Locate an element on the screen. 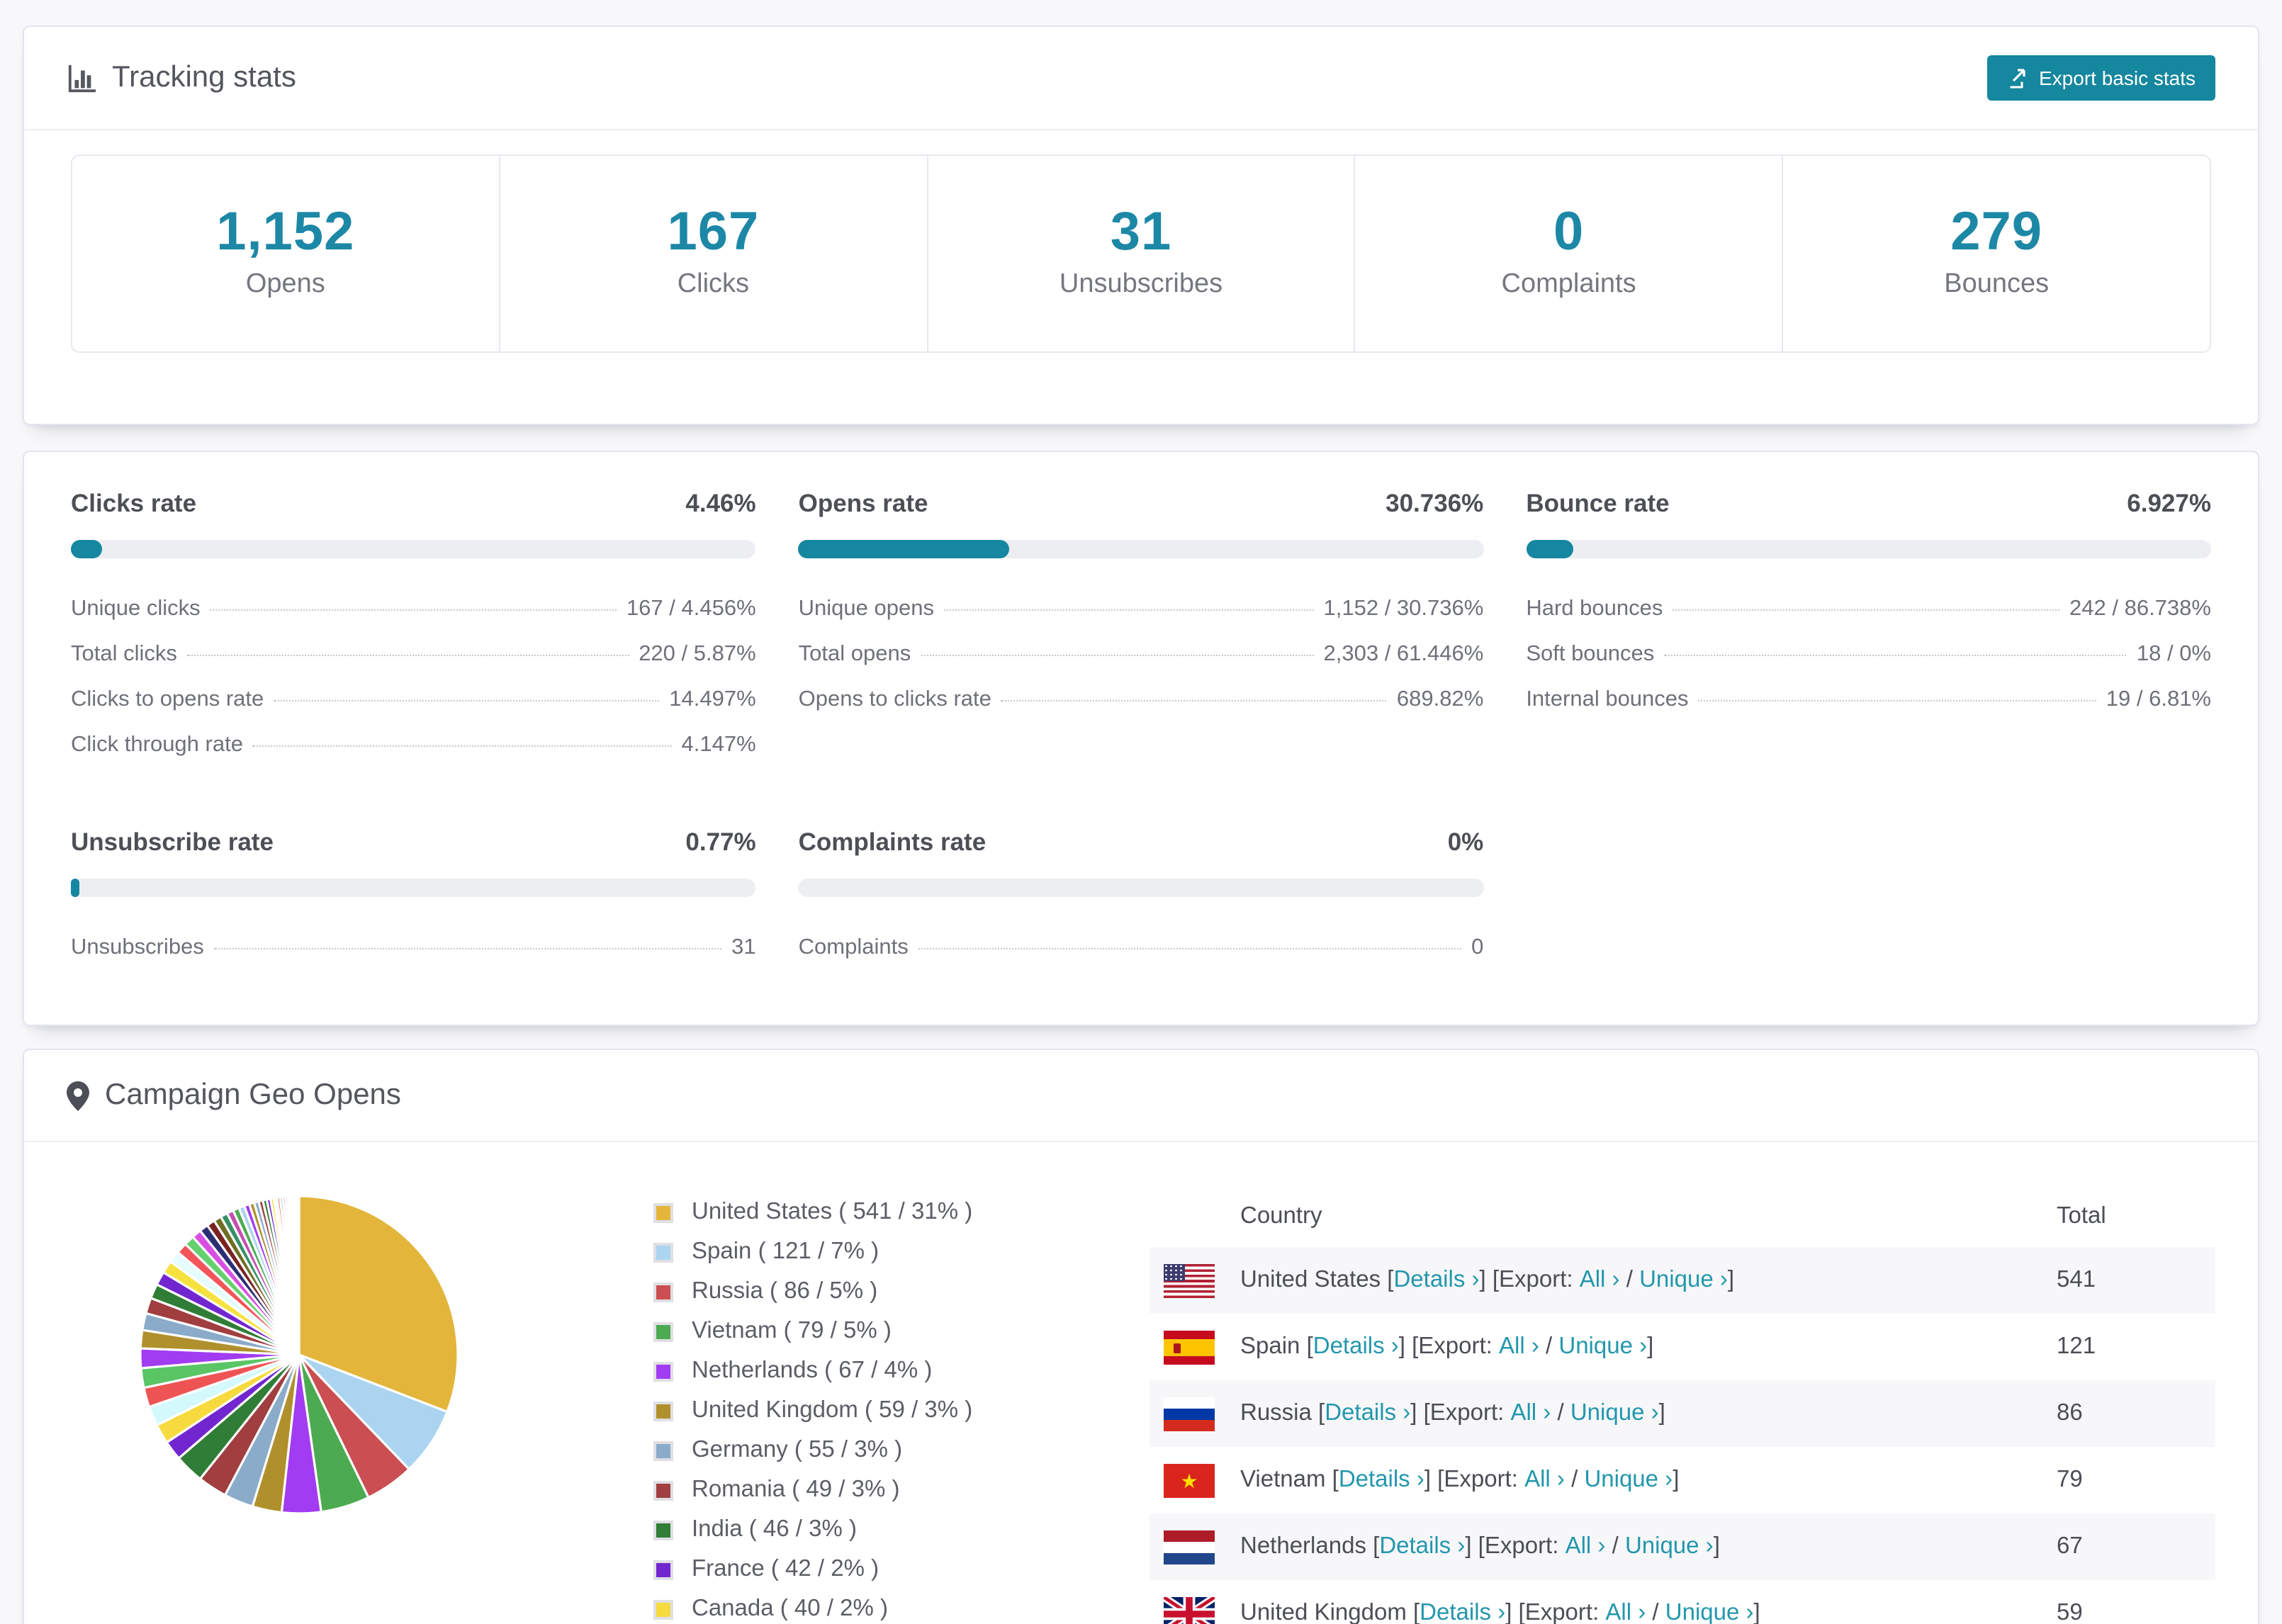 This screenshot has width=2282, height=1624. opens-rate-head: Opens rate 30.736% is located at coordinates (1142, 504).